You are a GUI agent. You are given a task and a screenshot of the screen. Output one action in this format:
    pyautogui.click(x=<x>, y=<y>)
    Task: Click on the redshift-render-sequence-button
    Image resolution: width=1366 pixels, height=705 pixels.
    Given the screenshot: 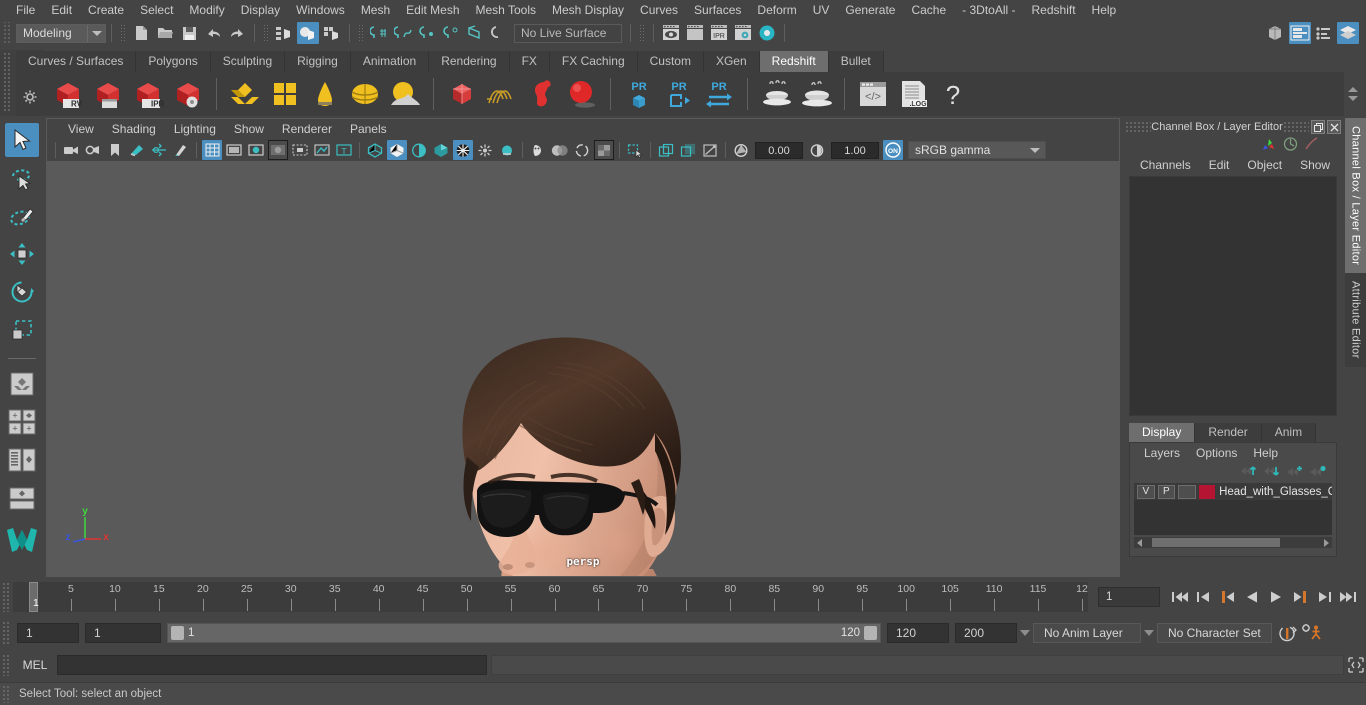 What is the action you would take?
    pyautogui.click(x=108, y=94)
    